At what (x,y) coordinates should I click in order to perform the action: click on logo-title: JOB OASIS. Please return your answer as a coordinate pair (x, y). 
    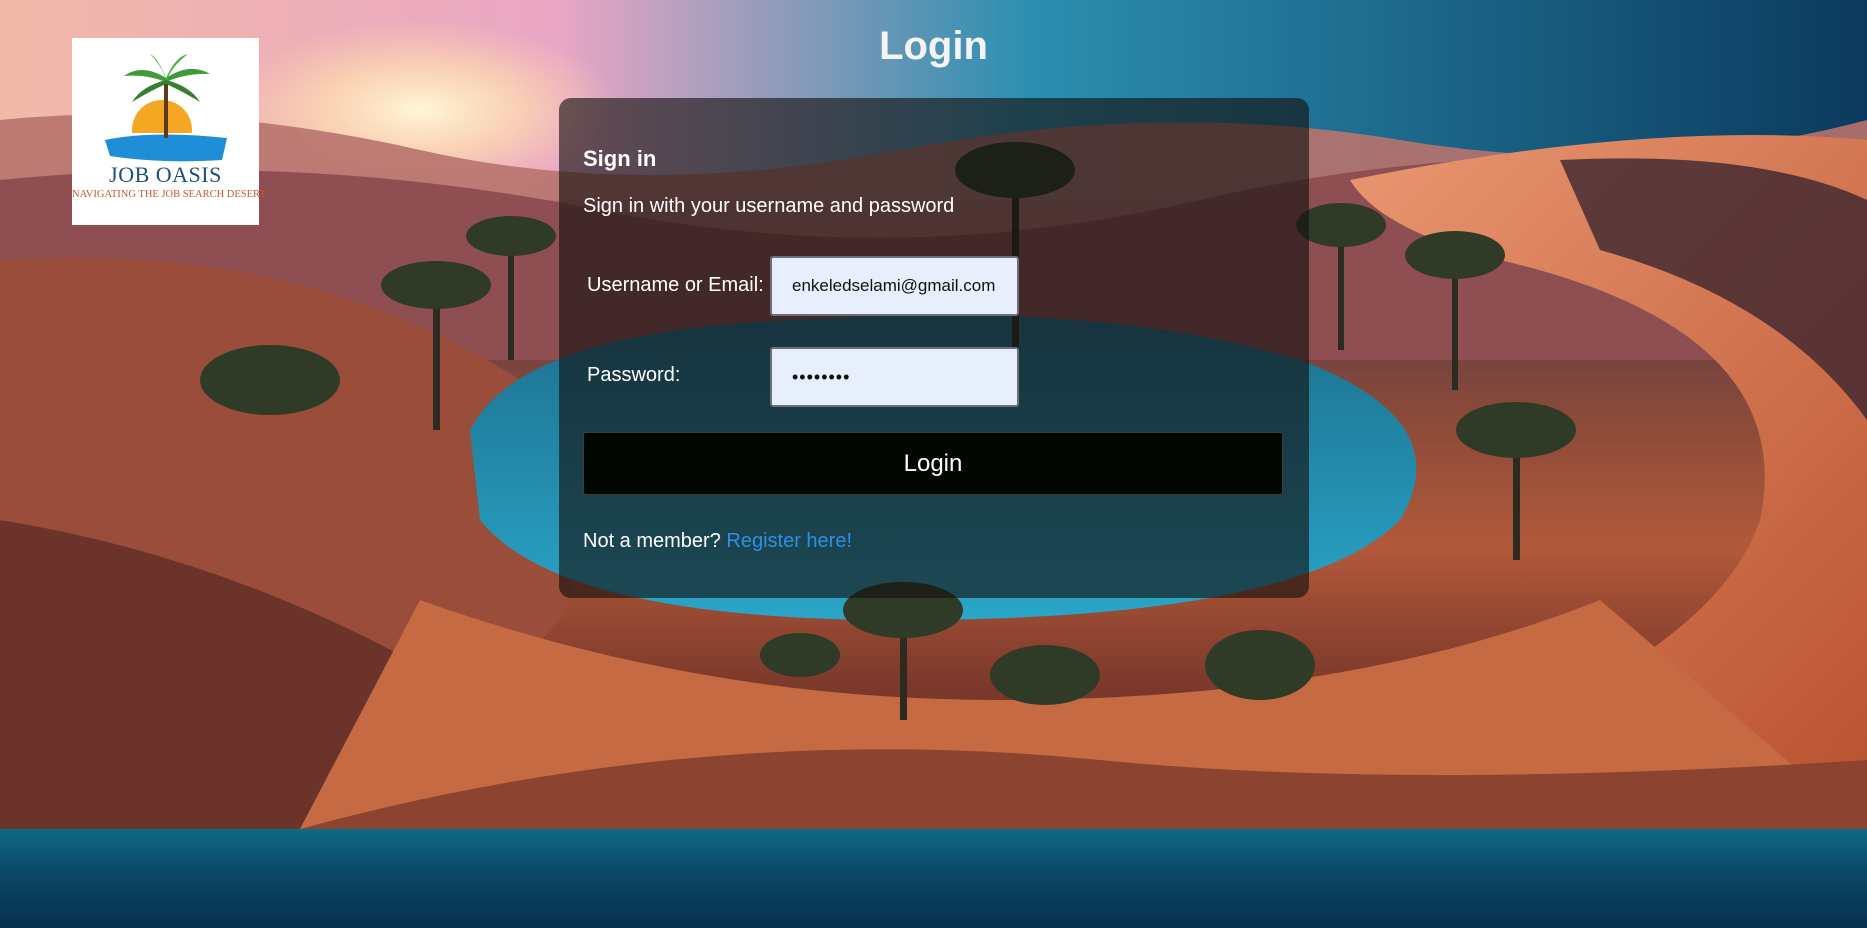
    Looking at the image, I should click on (165, 174).